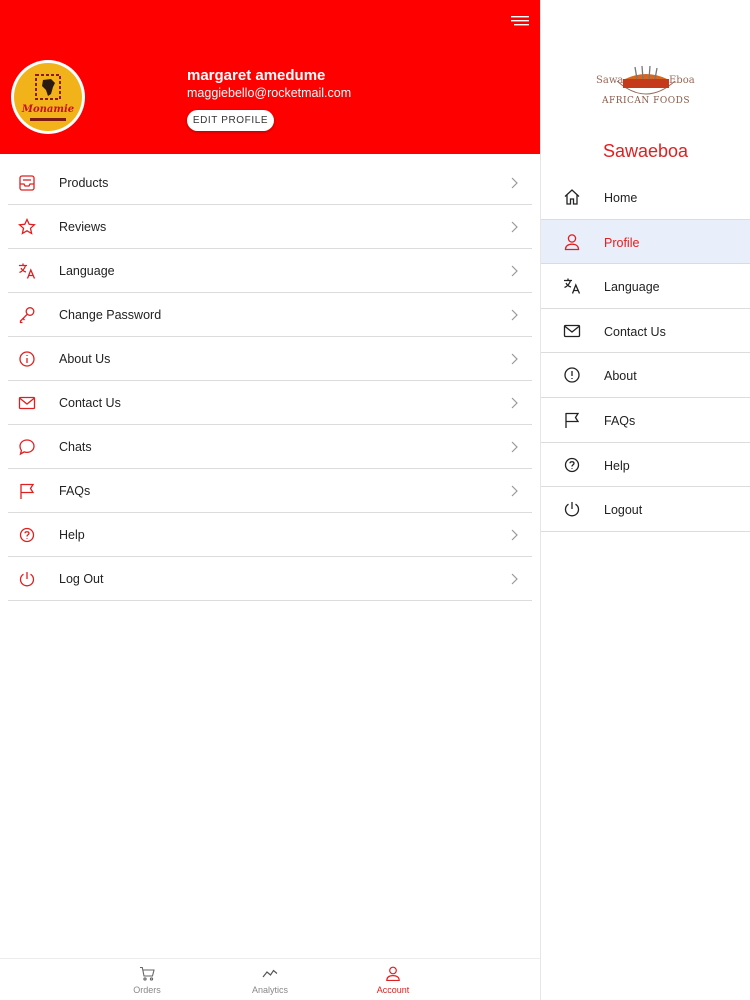 Image resolution: width=750 pixels, height=1000 pixels. Describe the element at coordinates (85, 359) in the screenshot. I see `menu-item-label: About Us` at that location.